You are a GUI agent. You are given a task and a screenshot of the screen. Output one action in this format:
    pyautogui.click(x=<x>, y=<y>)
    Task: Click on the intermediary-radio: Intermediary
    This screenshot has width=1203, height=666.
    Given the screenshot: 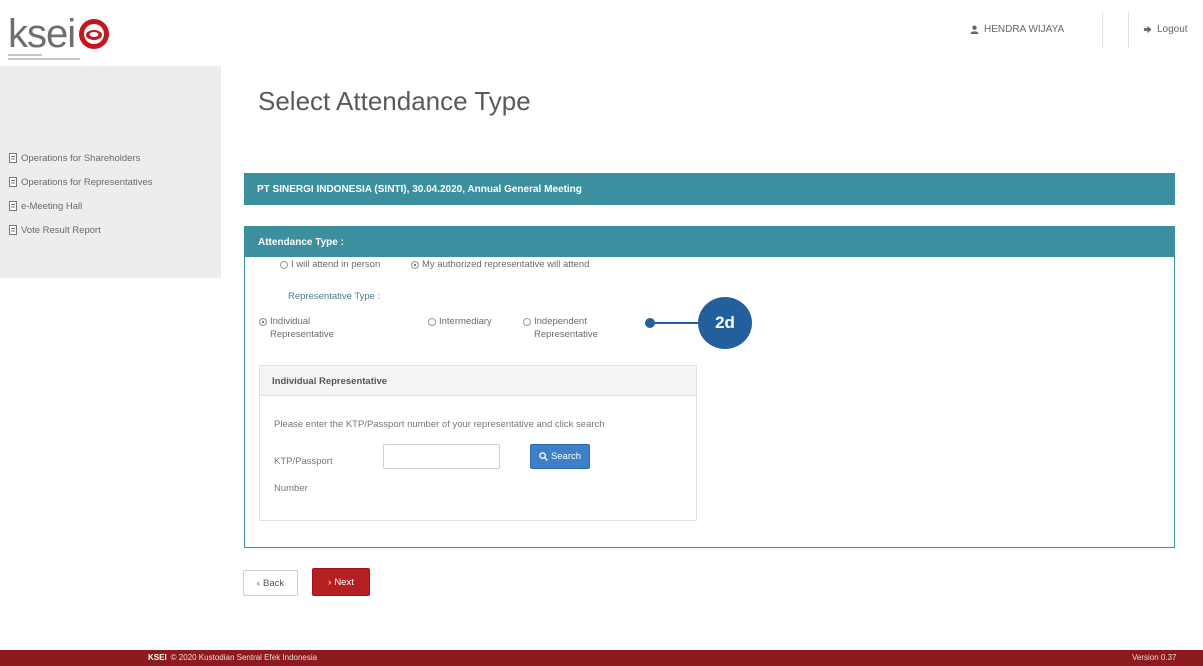 What is the action you would take?
    pyautogui.click(x=460, y=321)
    